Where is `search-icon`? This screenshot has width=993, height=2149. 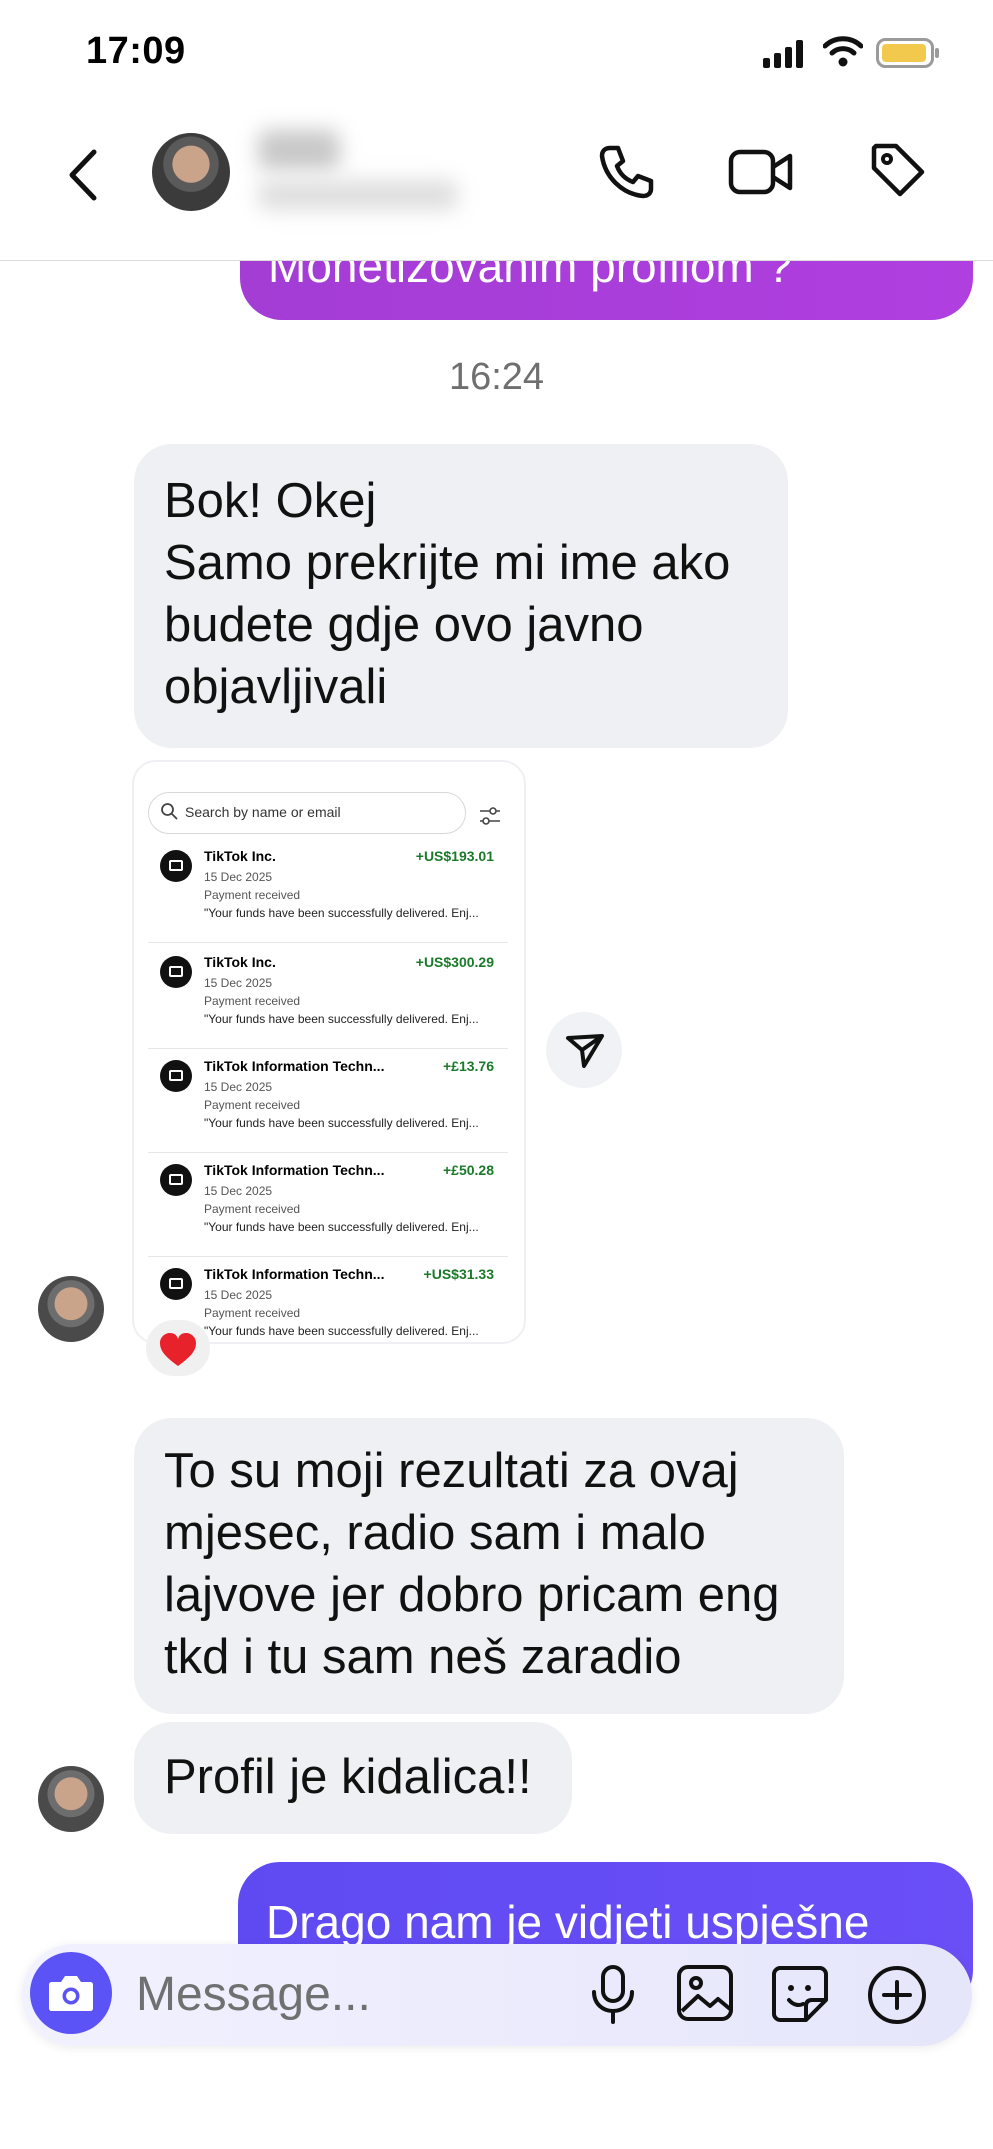 search-icon is located at coordinates (169, 811).